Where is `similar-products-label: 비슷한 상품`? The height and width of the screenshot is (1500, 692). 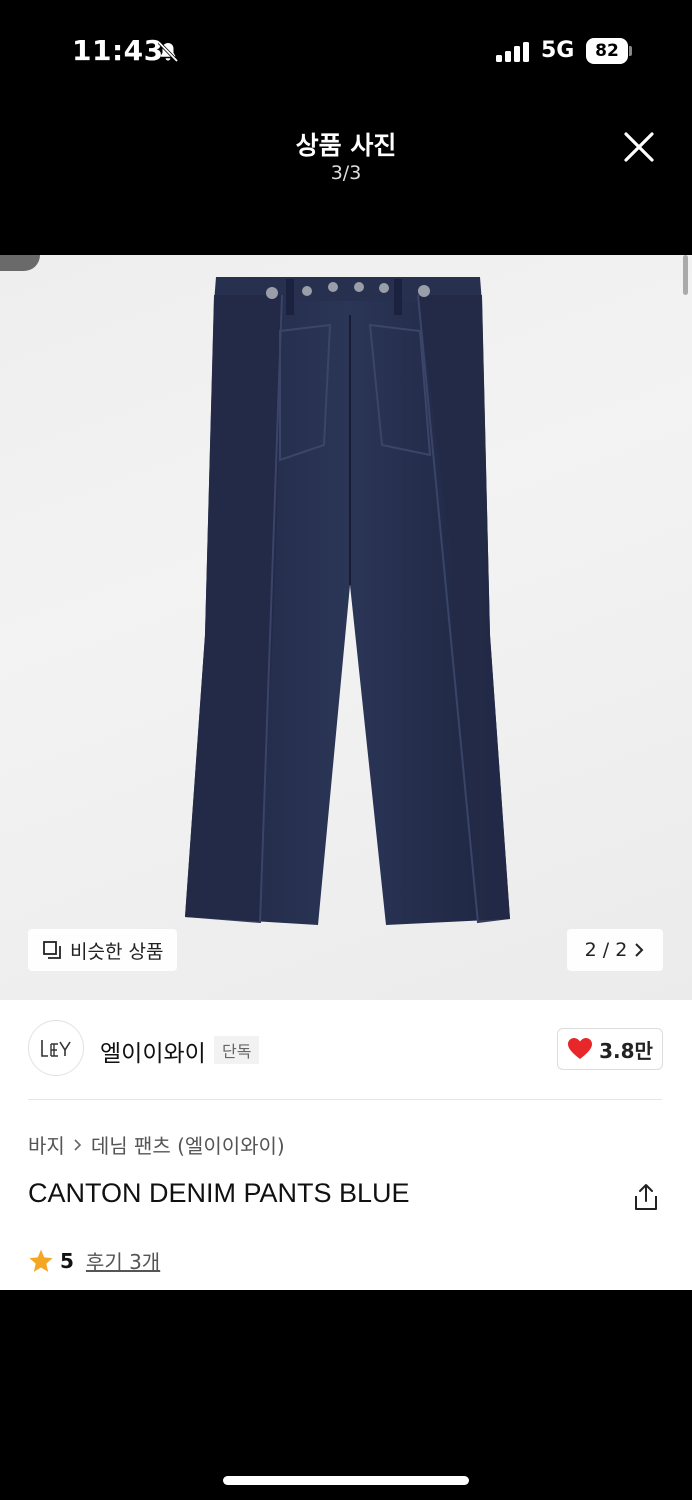 similar-products-label: 비슷한 상품 is located at coordinates (117, 951).